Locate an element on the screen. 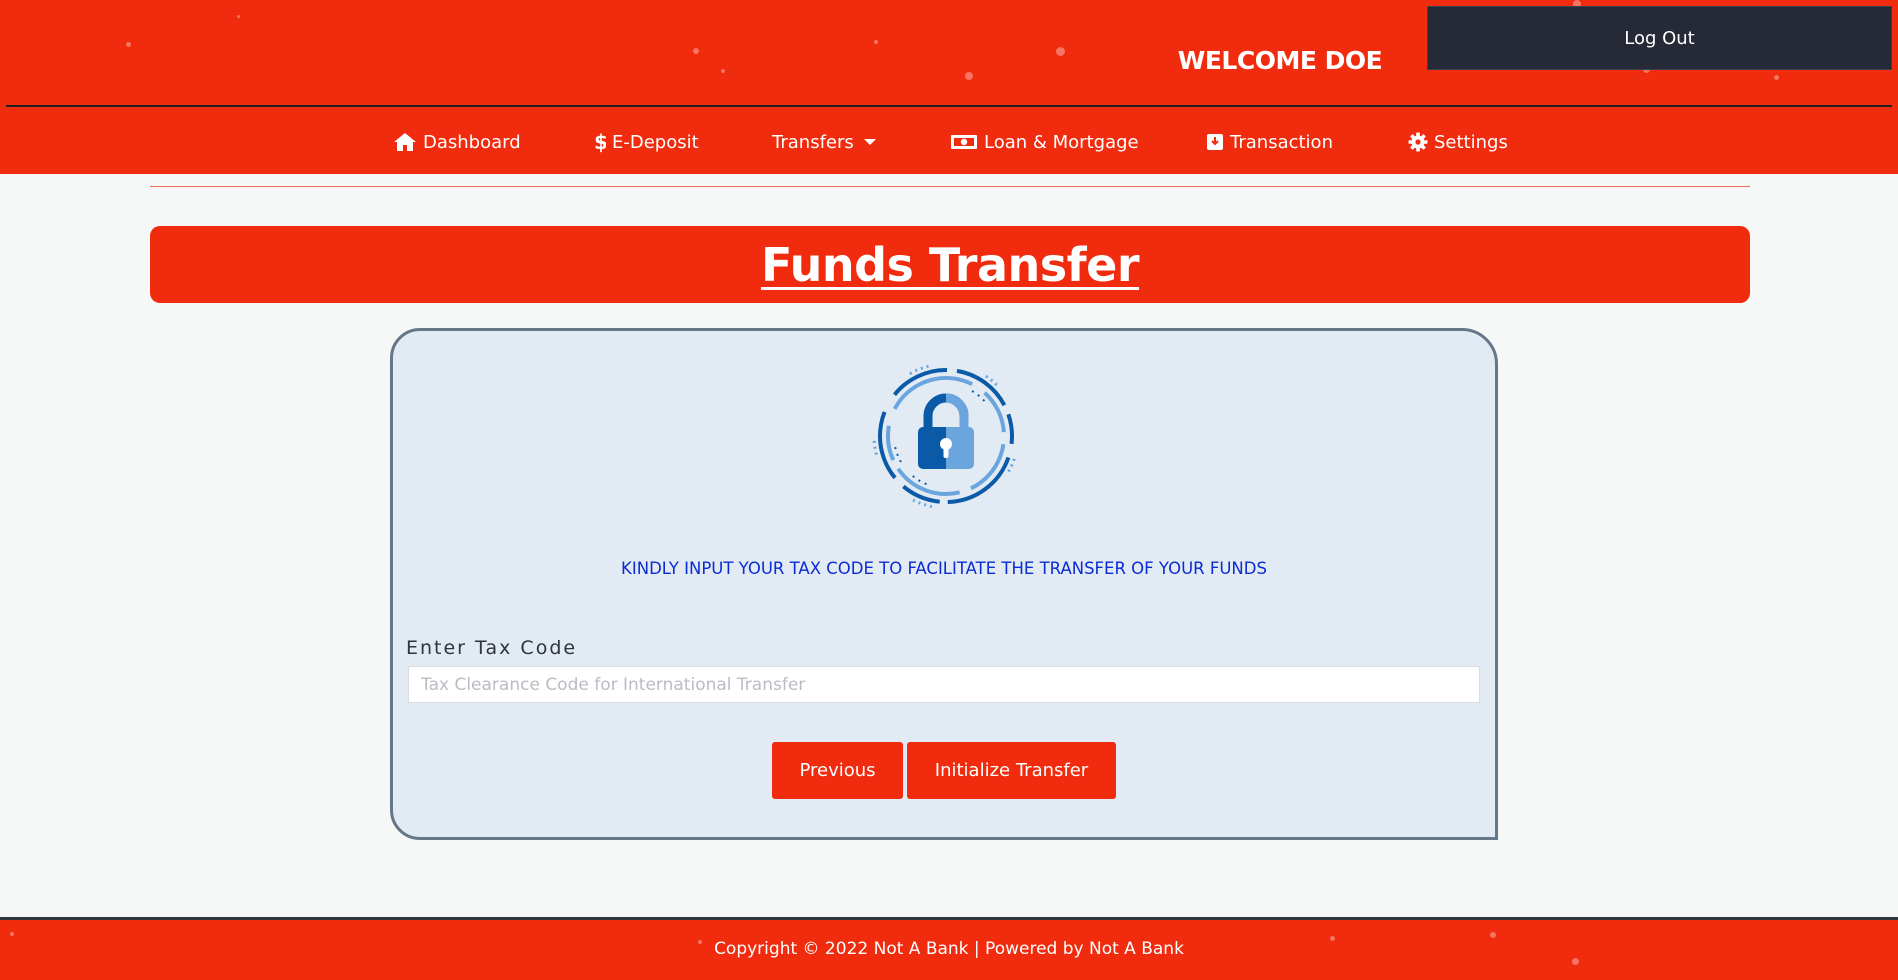  welcome-text: WELCOME DOE is located at coordinates (1280, 60).